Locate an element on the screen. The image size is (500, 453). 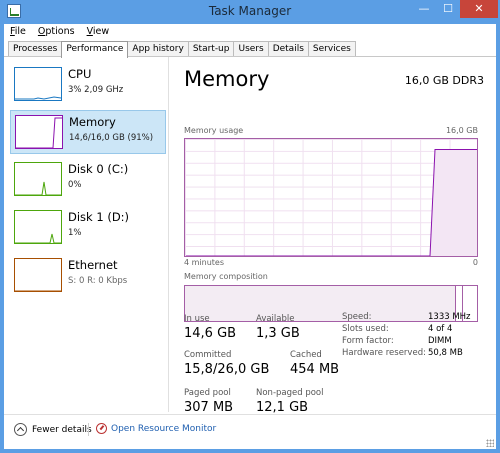
minimize-button: — is located at coordinates (424, 9).